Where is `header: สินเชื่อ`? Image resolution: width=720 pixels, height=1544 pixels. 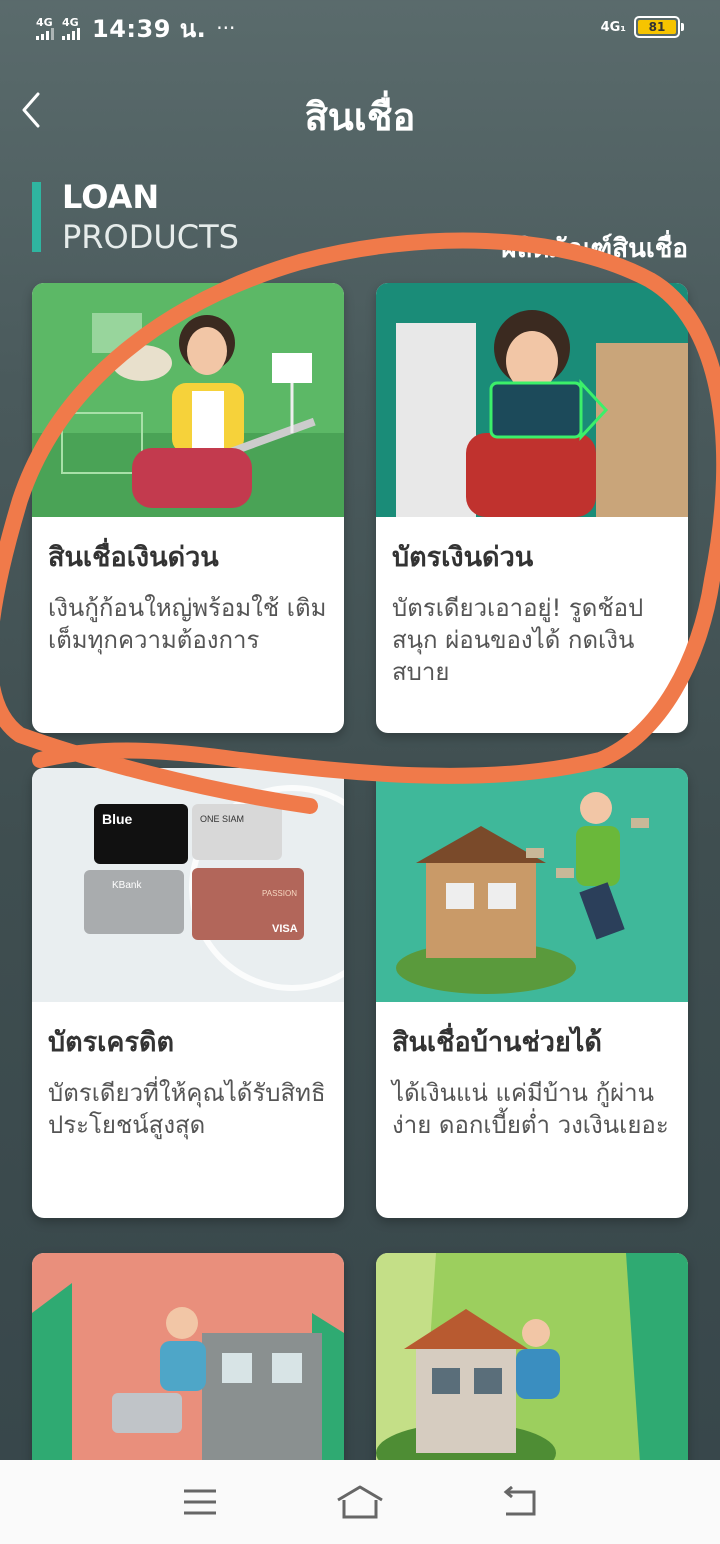
header: สินเชื่อ is located at coordinates (360, 112).